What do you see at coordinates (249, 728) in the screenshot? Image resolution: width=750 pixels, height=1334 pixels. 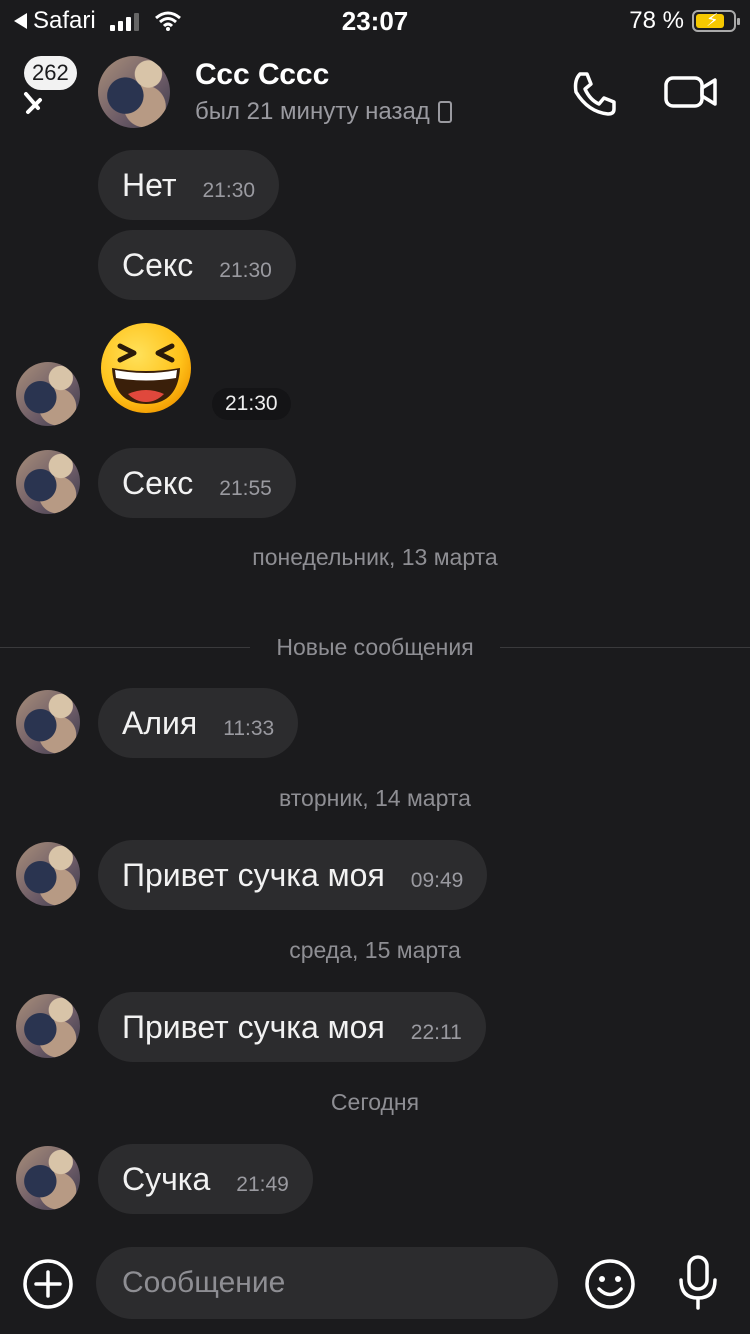 I see `message-time: 11:33` at bounding box center [249, 728].